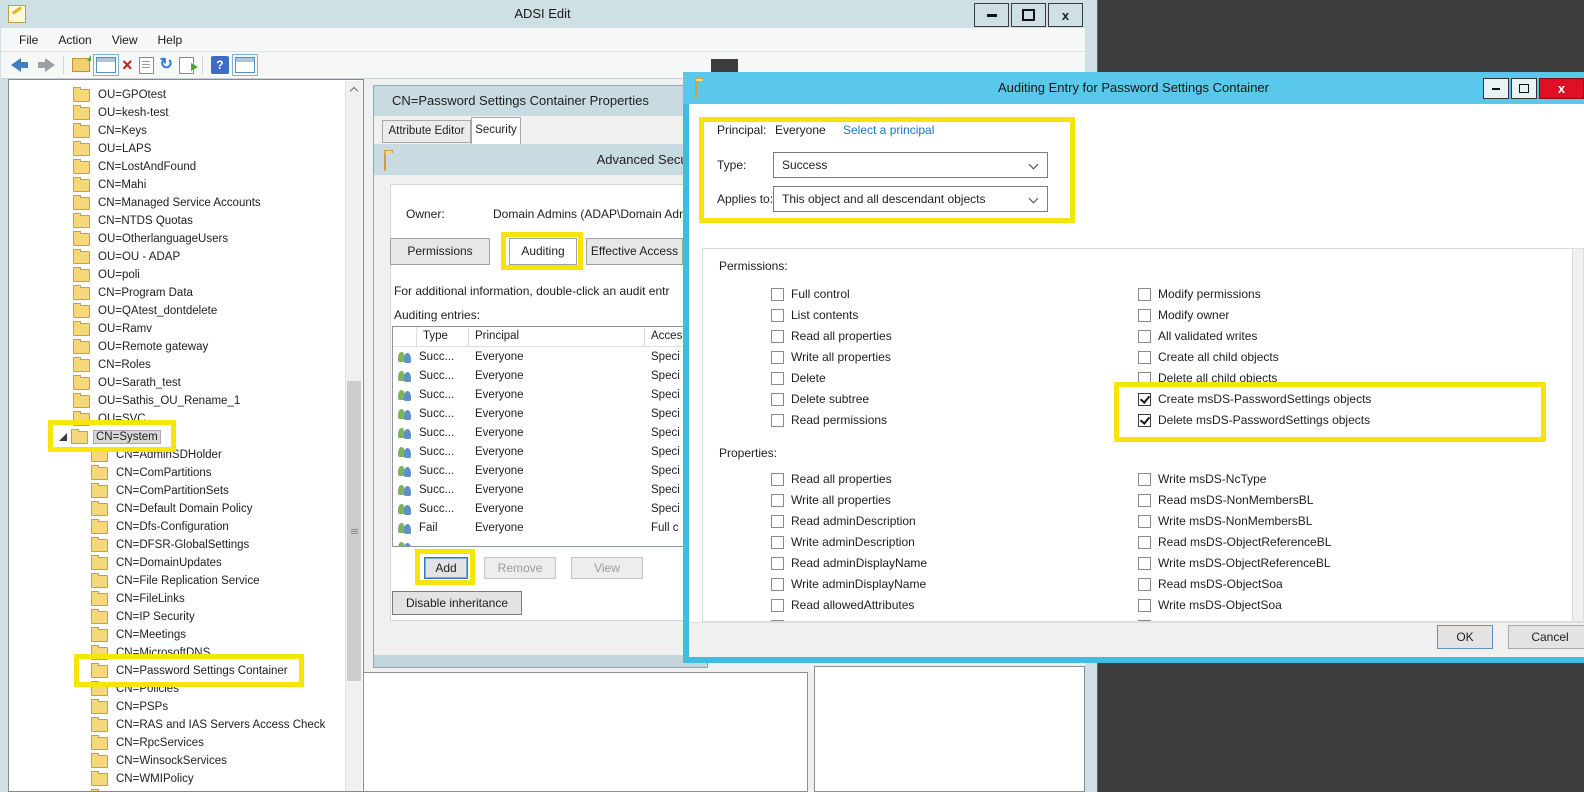 This screenshot has width=1584, height=792. I want to click on table-header: Type Principal Acces, so click(542, 337).